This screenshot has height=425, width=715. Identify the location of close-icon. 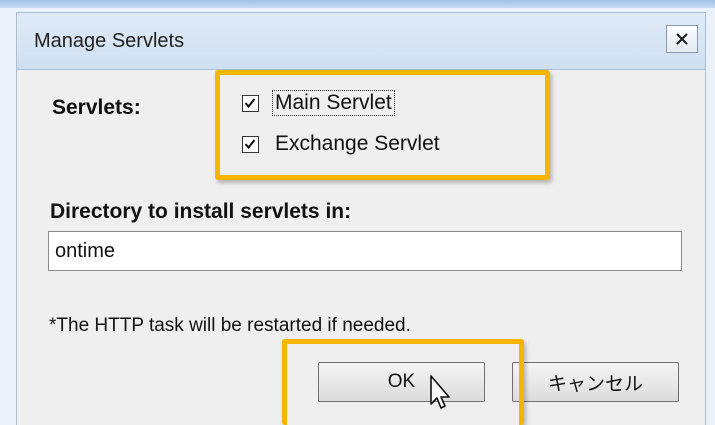
(682, 39).